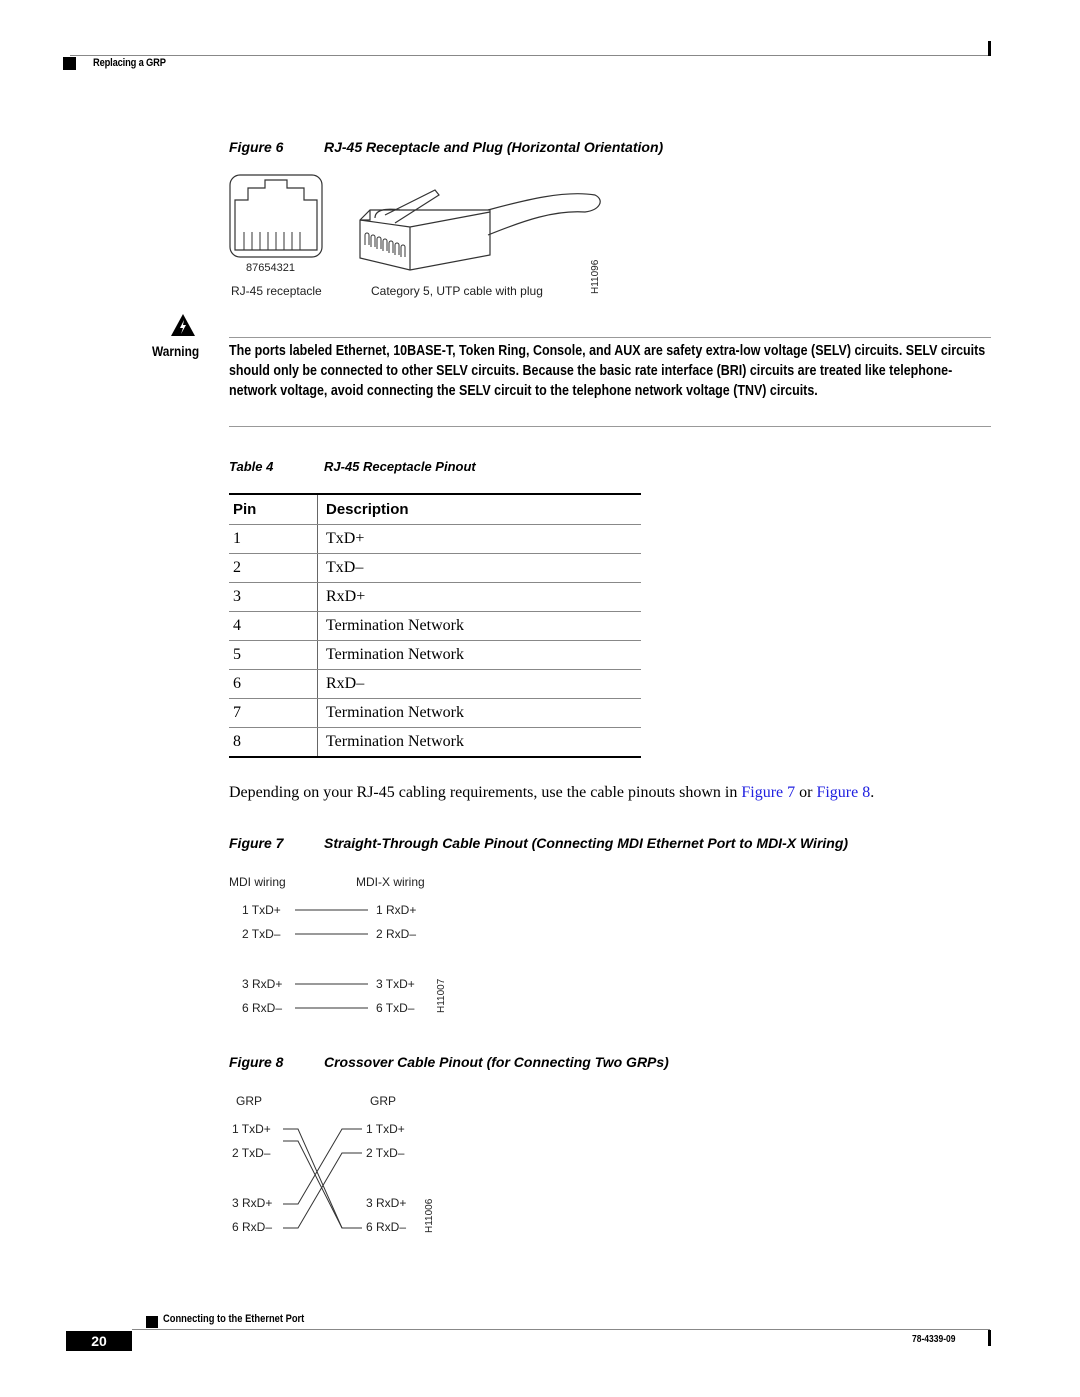 The width and height of the screenshot is (1080, 1397). What do you see at coordinates (256, 843) in the screenshot?
I see `figure7-number: Figure 7` at bounding box center [256, 843].